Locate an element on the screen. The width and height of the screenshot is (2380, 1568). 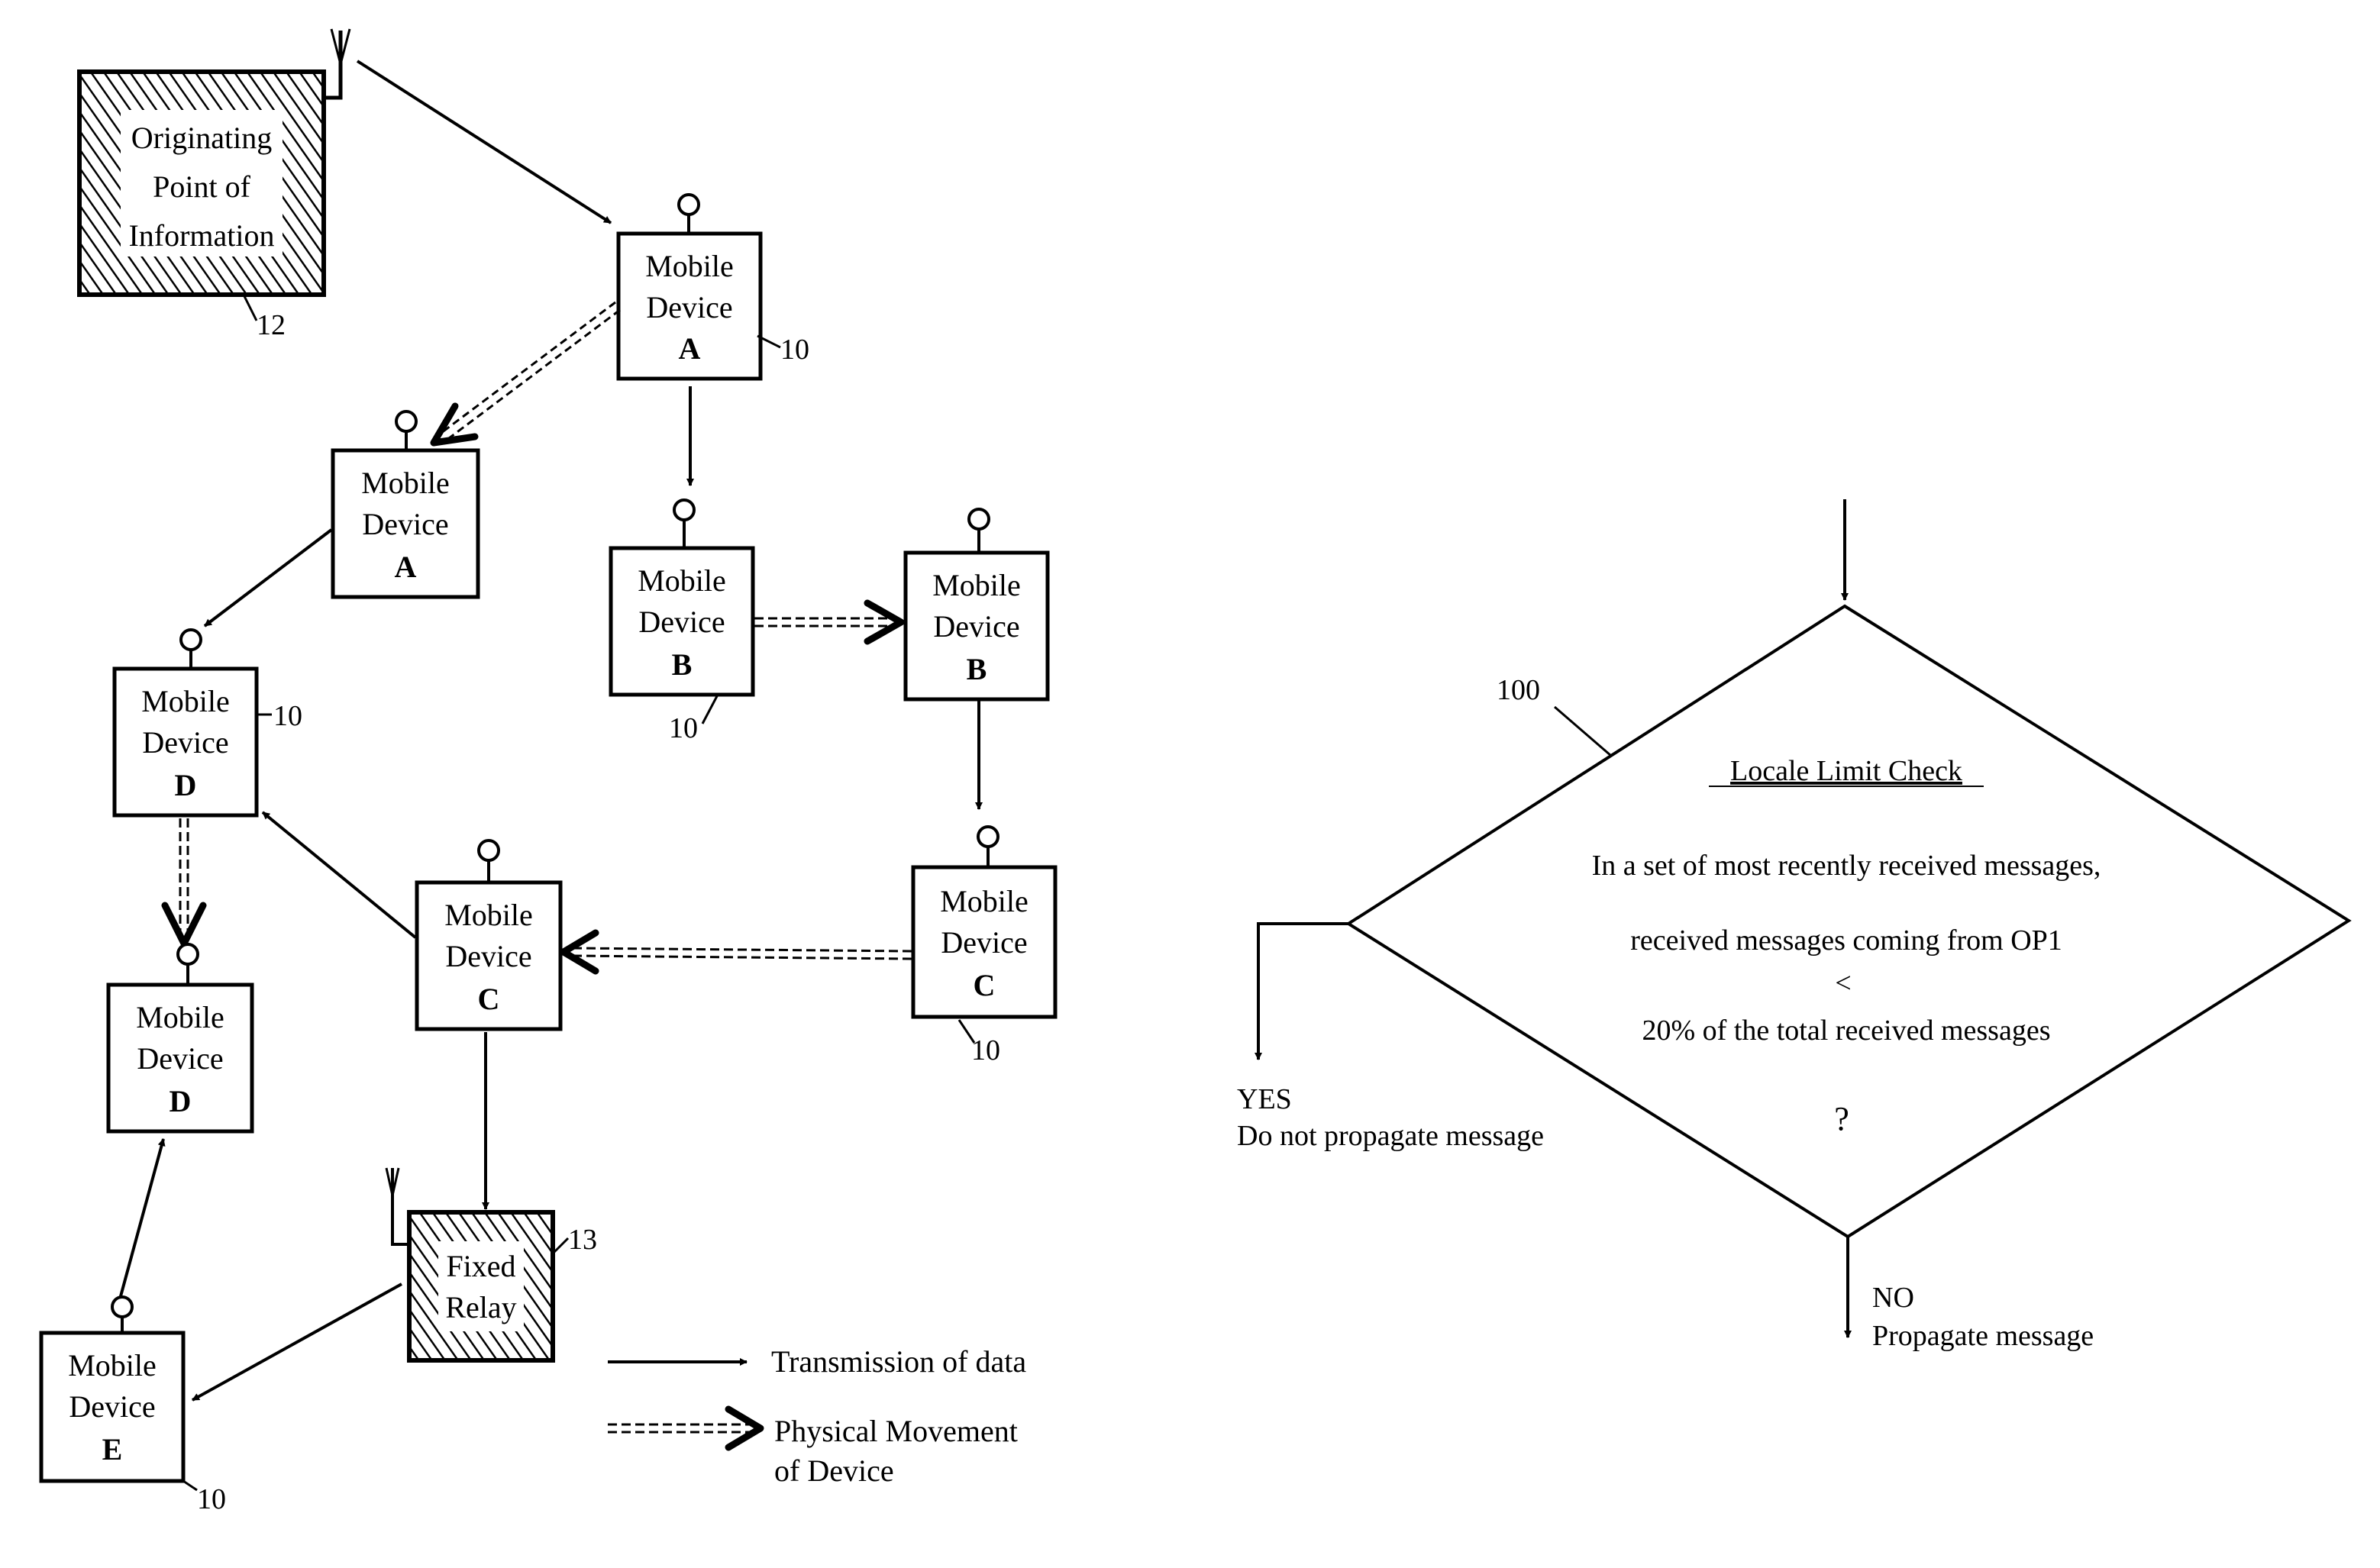
decision-condition-line-2: received messages coming from OP1 is located at coordinates (1846, 940).